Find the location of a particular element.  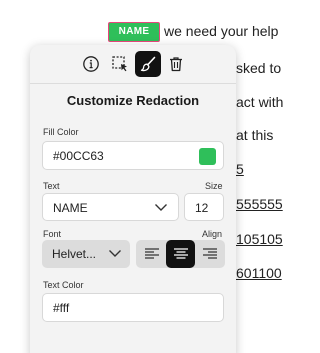

fill-color-swatch is located at coordinates (207, 156).